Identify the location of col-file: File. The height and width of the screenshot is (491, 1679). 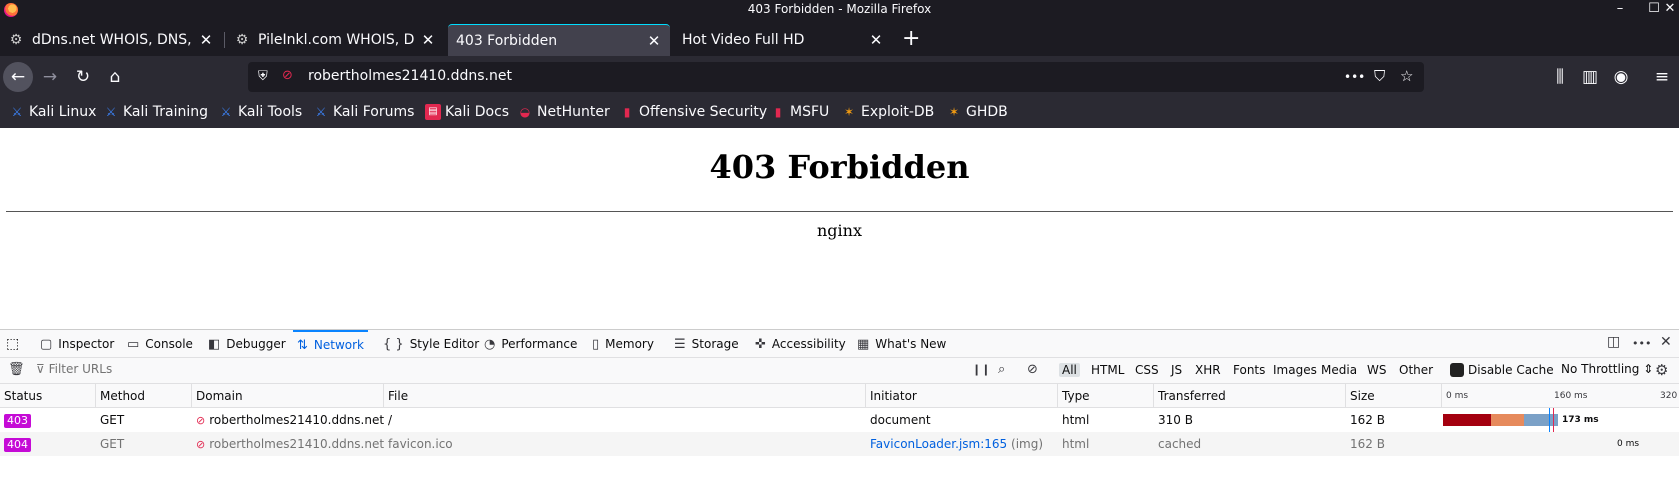
(625, 396).